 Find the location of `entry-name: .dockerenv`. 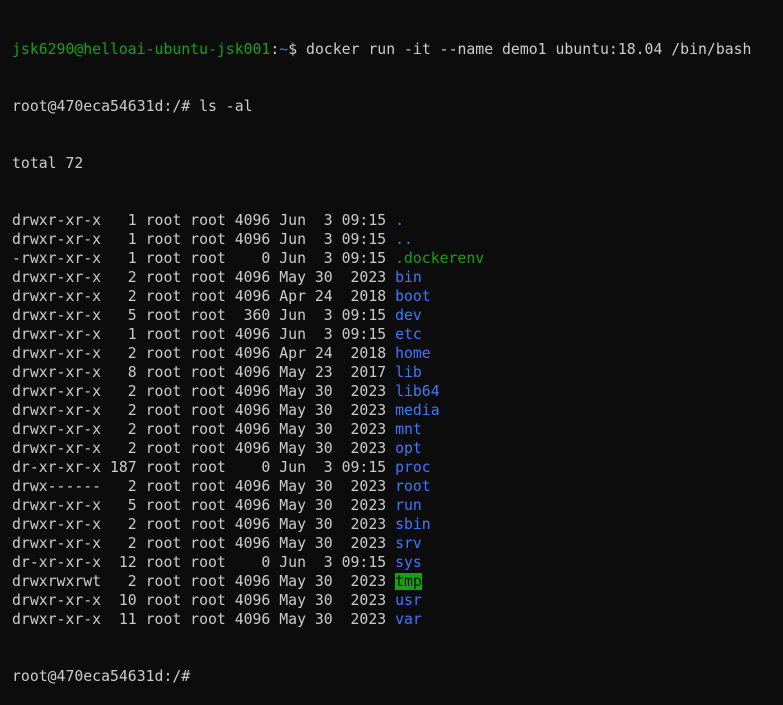

entry-name: .dockerenv is located at coordinates (440, 258).